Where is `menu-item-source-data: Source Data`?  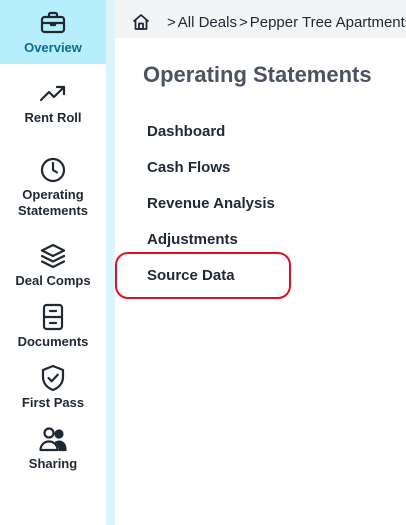 menu-item-source-data: Source Data is located at coordinates (211, 284).